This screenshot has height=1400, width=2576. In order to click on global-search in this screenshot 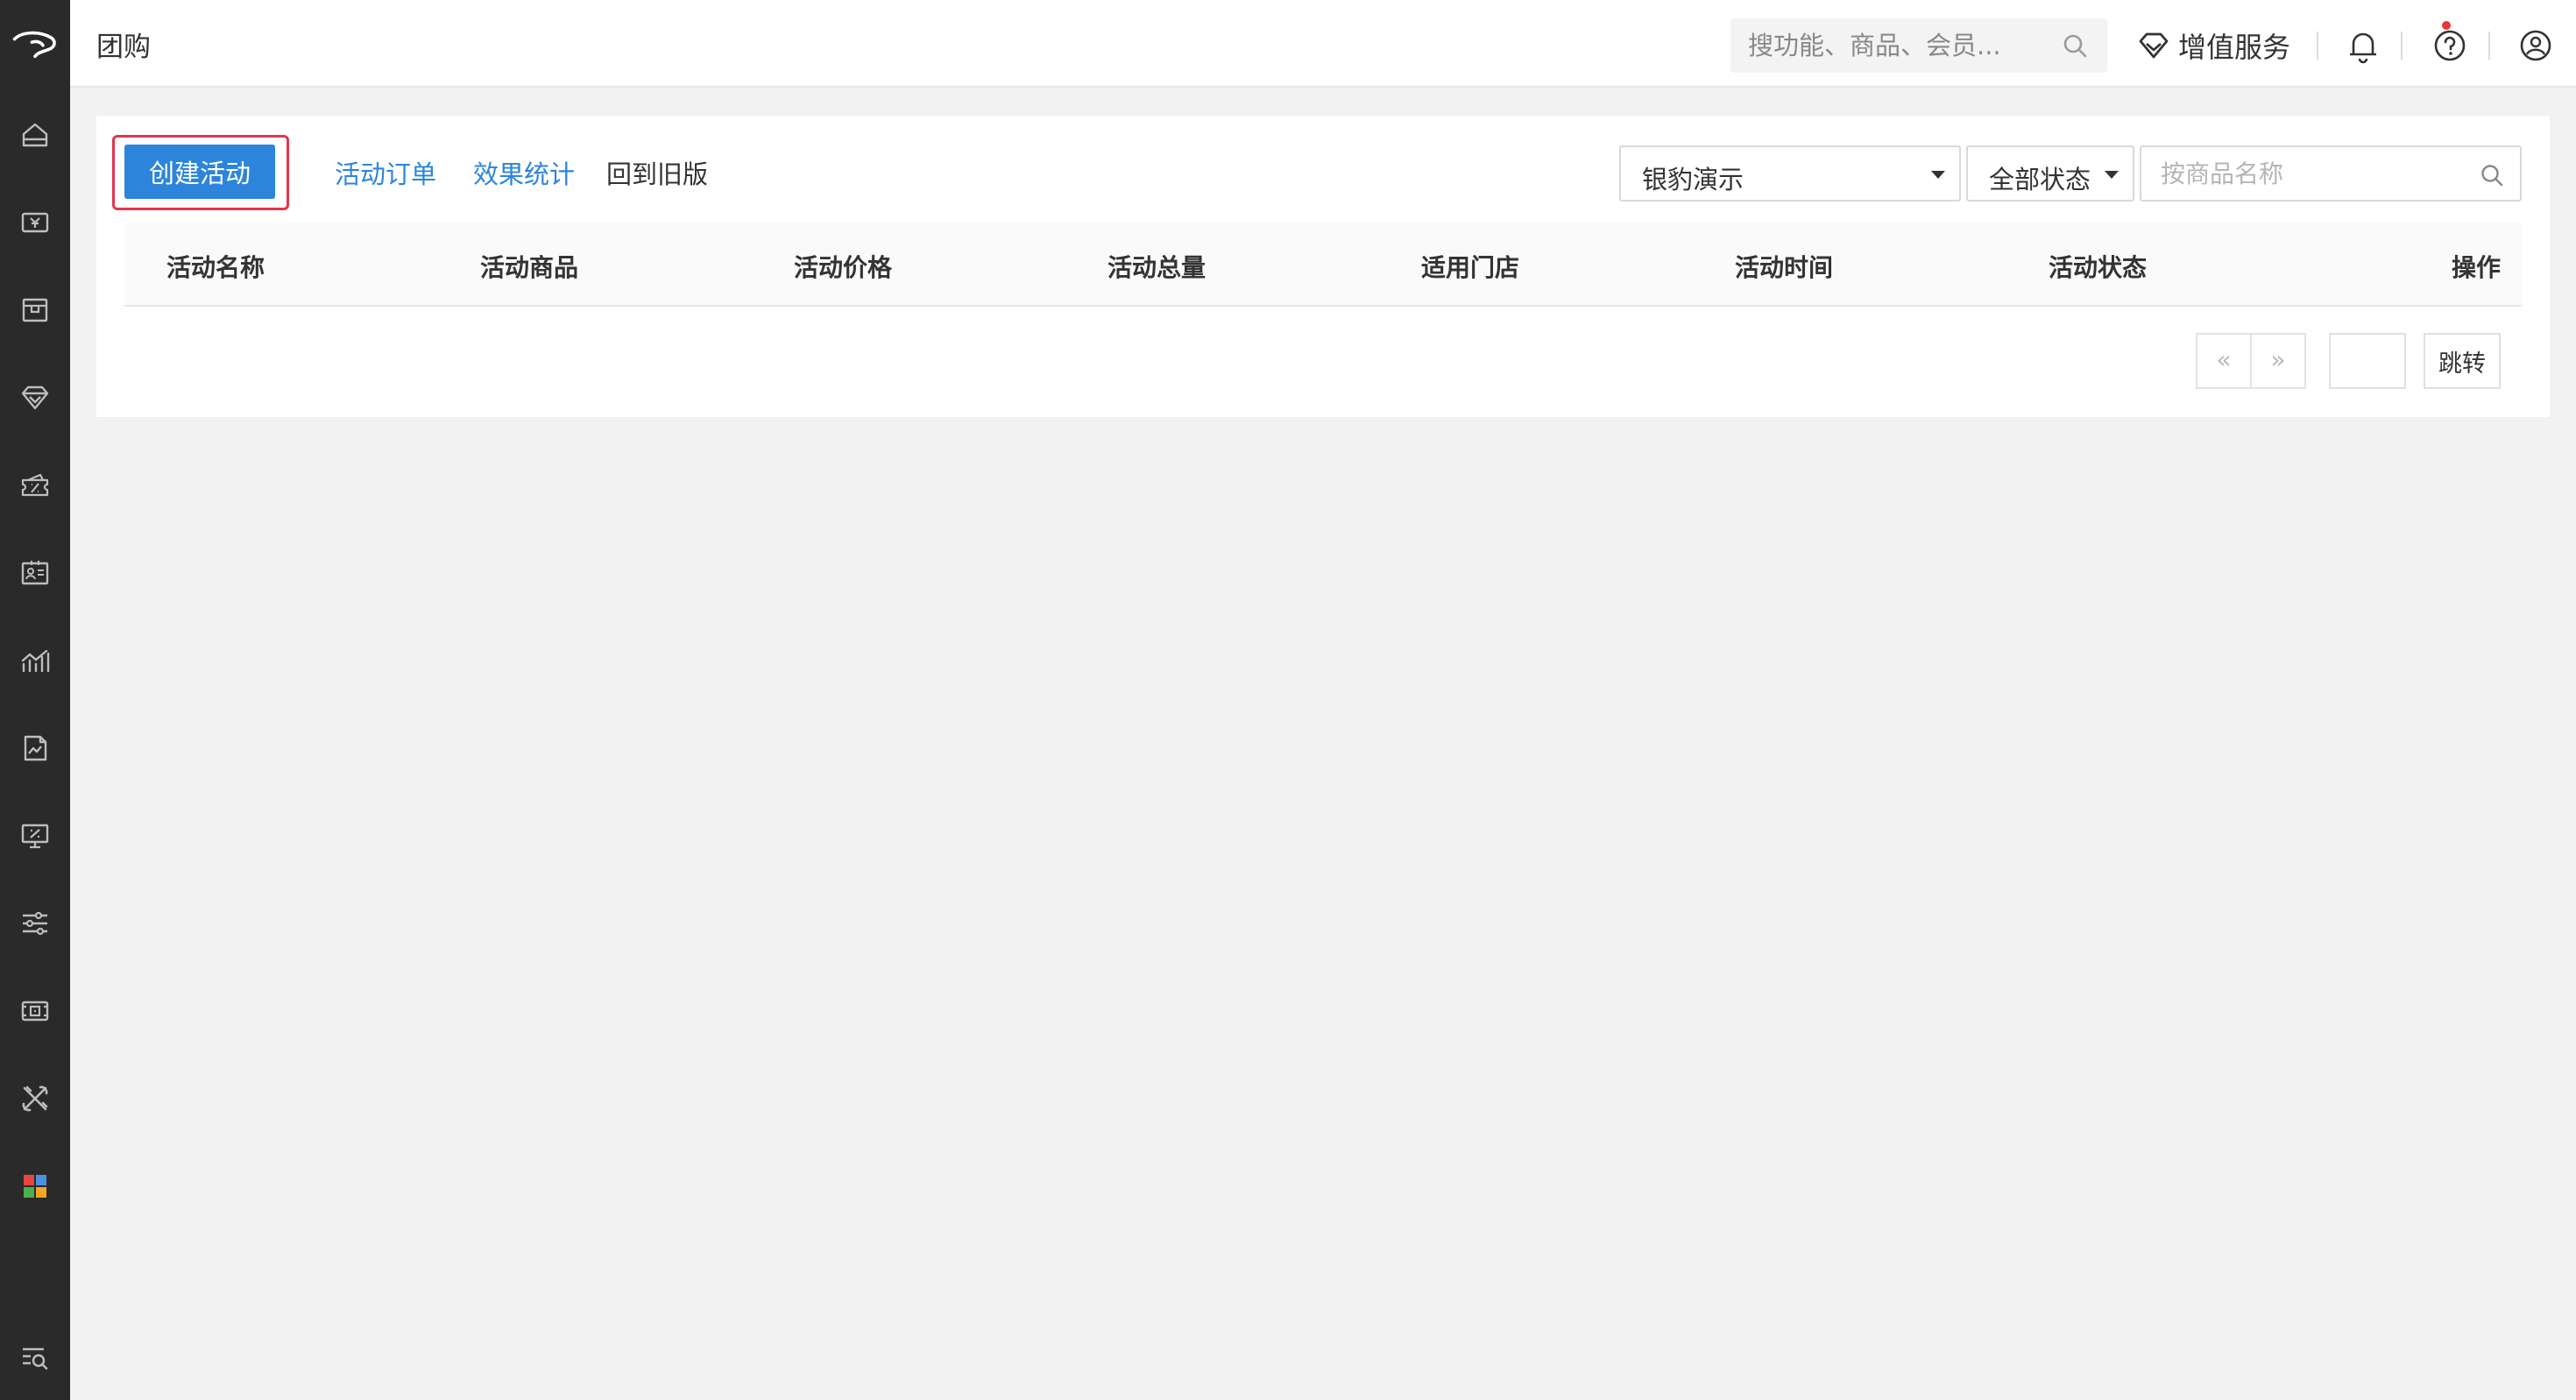, I will do `click(1918, 45)`.